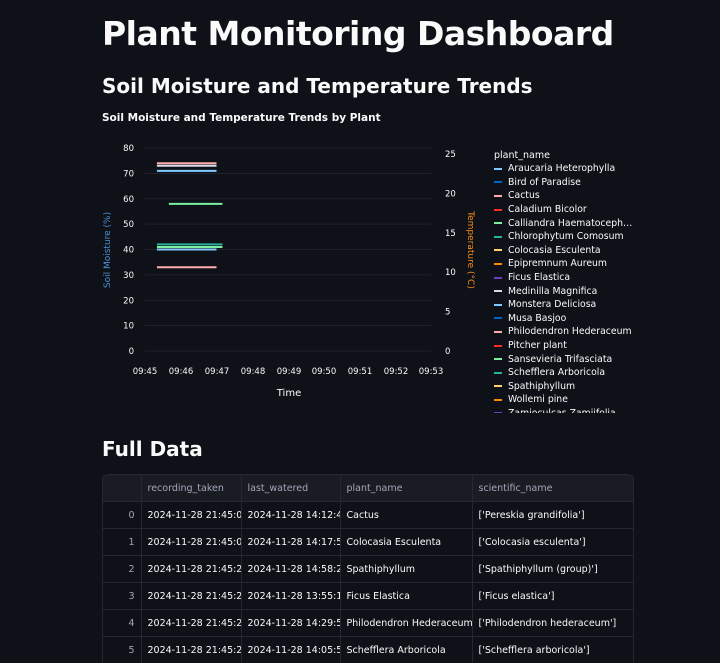 The image size is (720, 663). I want to click on y-left-tick-label: 40, so click(128, 251).